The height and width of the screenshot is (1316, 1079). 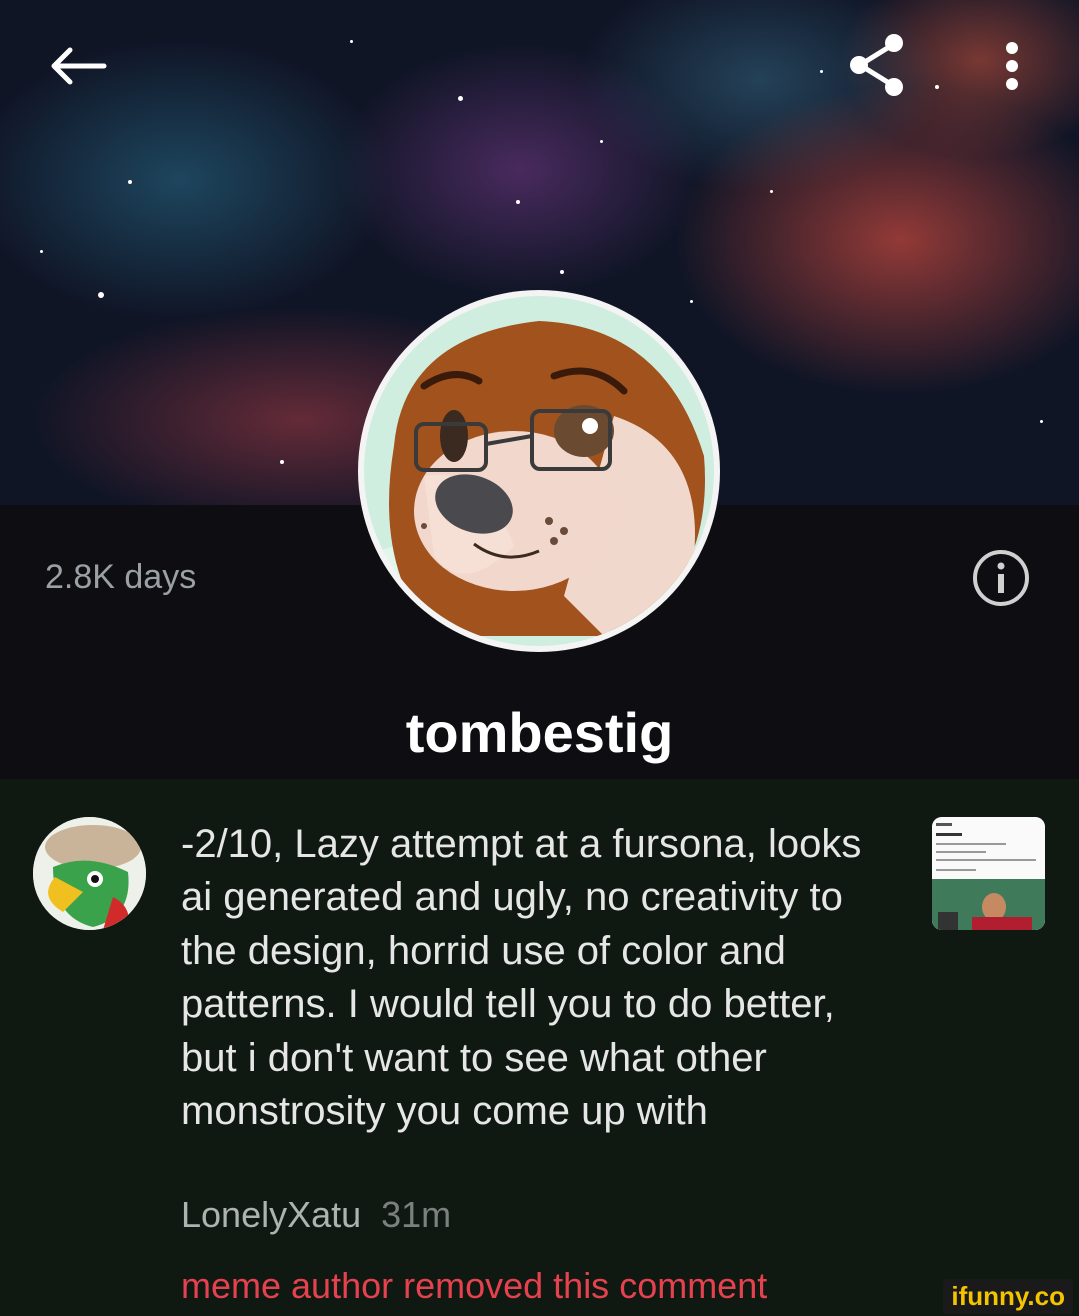 What do you see at coordinates (1008, 1296) in the screenshot?
I see `watermark: ifunny.co` at bounding box center [1008, 1296].